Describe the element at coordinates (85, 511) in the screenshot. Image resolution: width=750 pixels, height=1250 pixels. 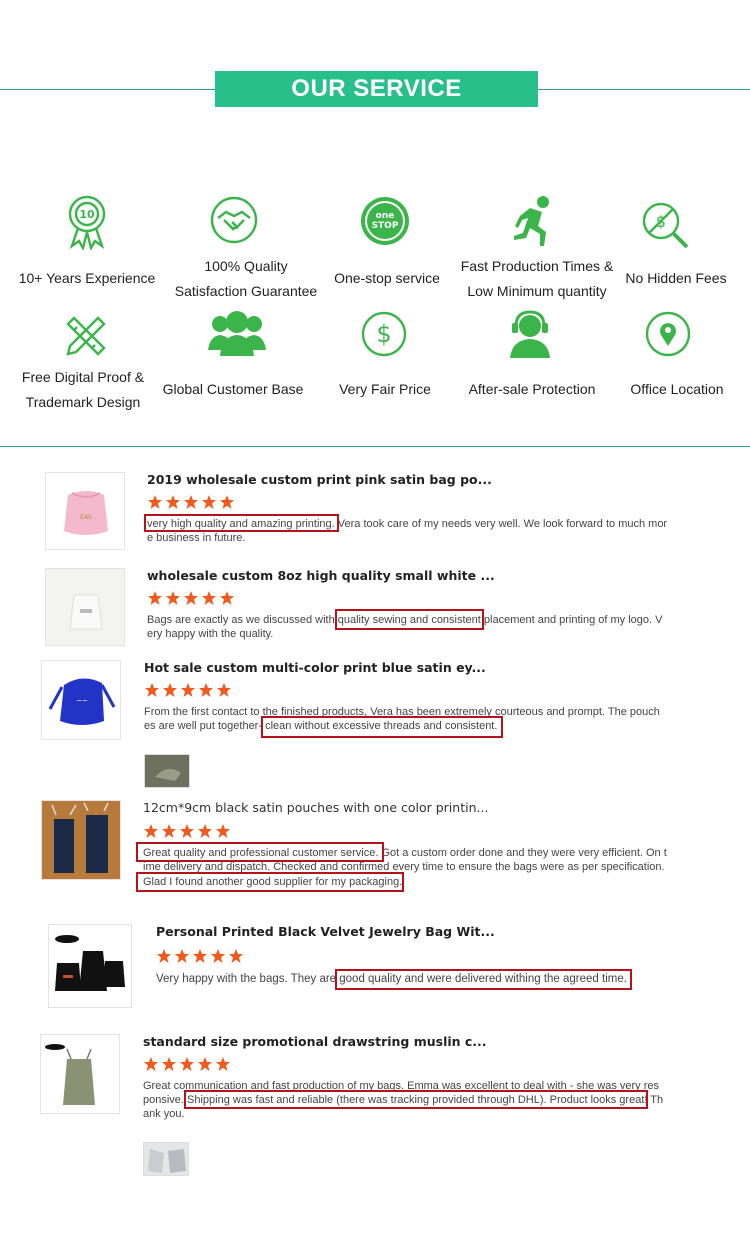
I see `product-thumbnail: EAS` at that location.